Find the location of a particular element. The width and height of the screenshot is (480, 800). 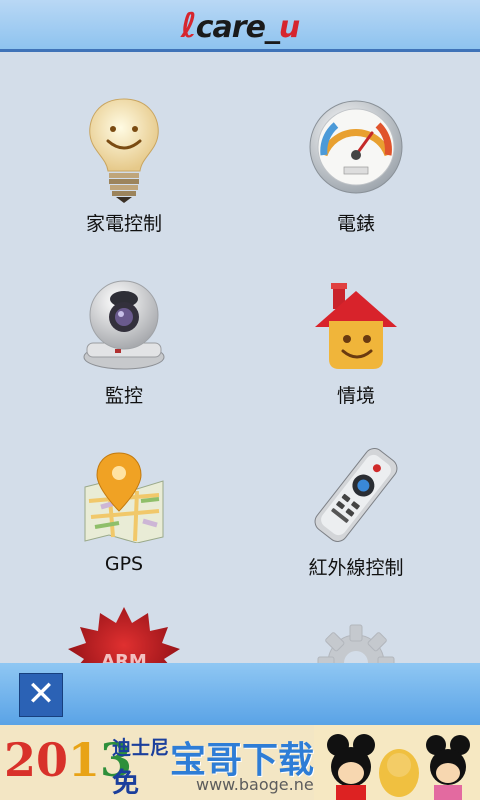

app-logo: ℓcare_u is located at coordinates (240, 26).